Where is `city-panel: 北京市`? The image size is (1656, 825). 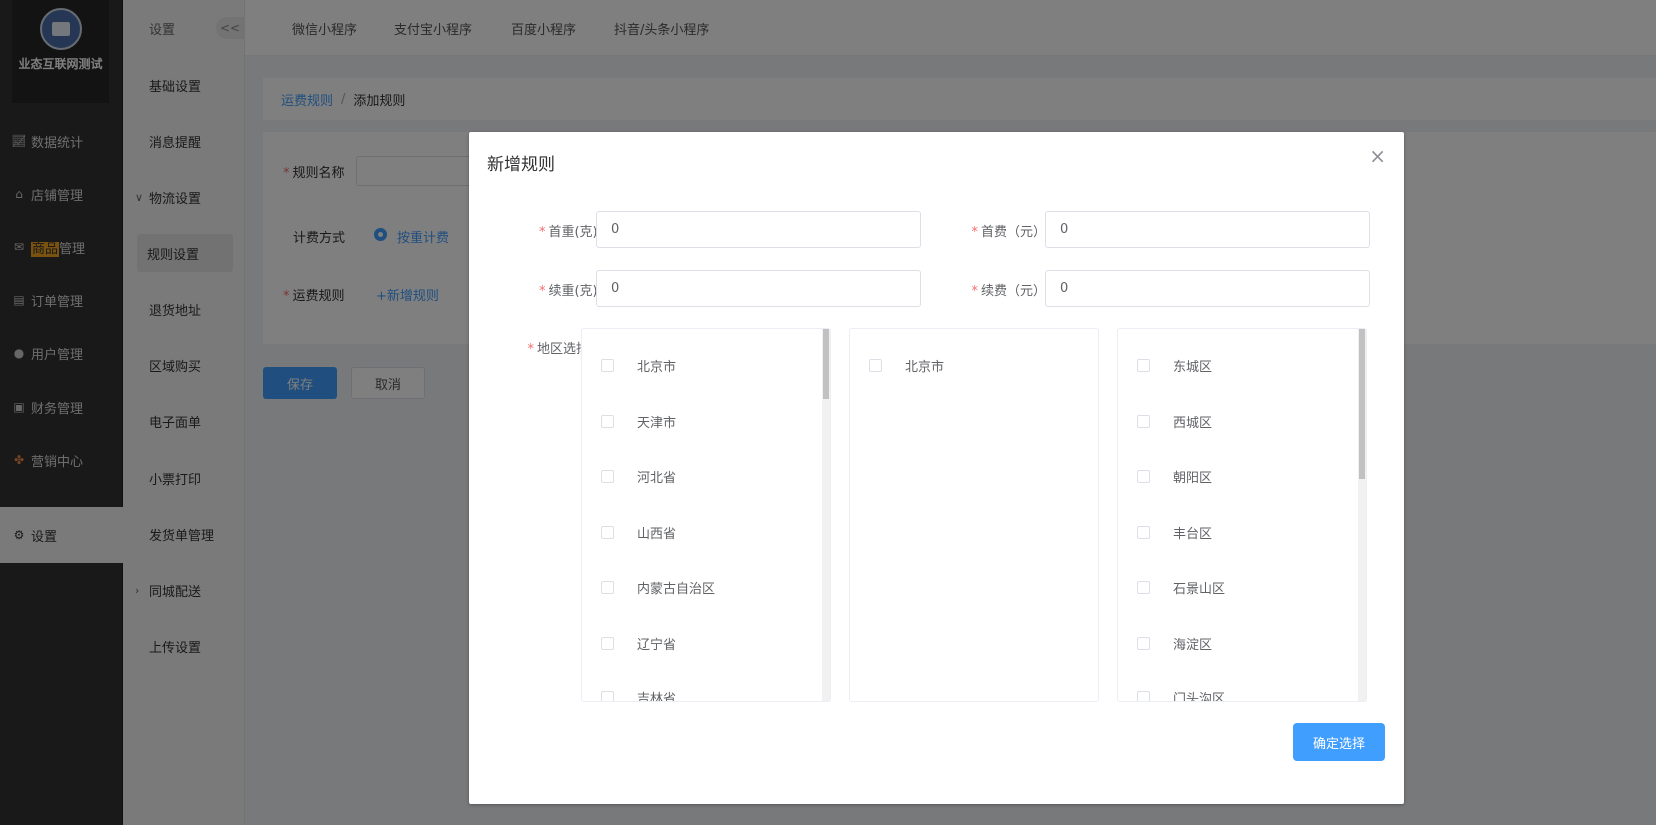
city-panel: 北京市 is located at coordinates (974, 515).